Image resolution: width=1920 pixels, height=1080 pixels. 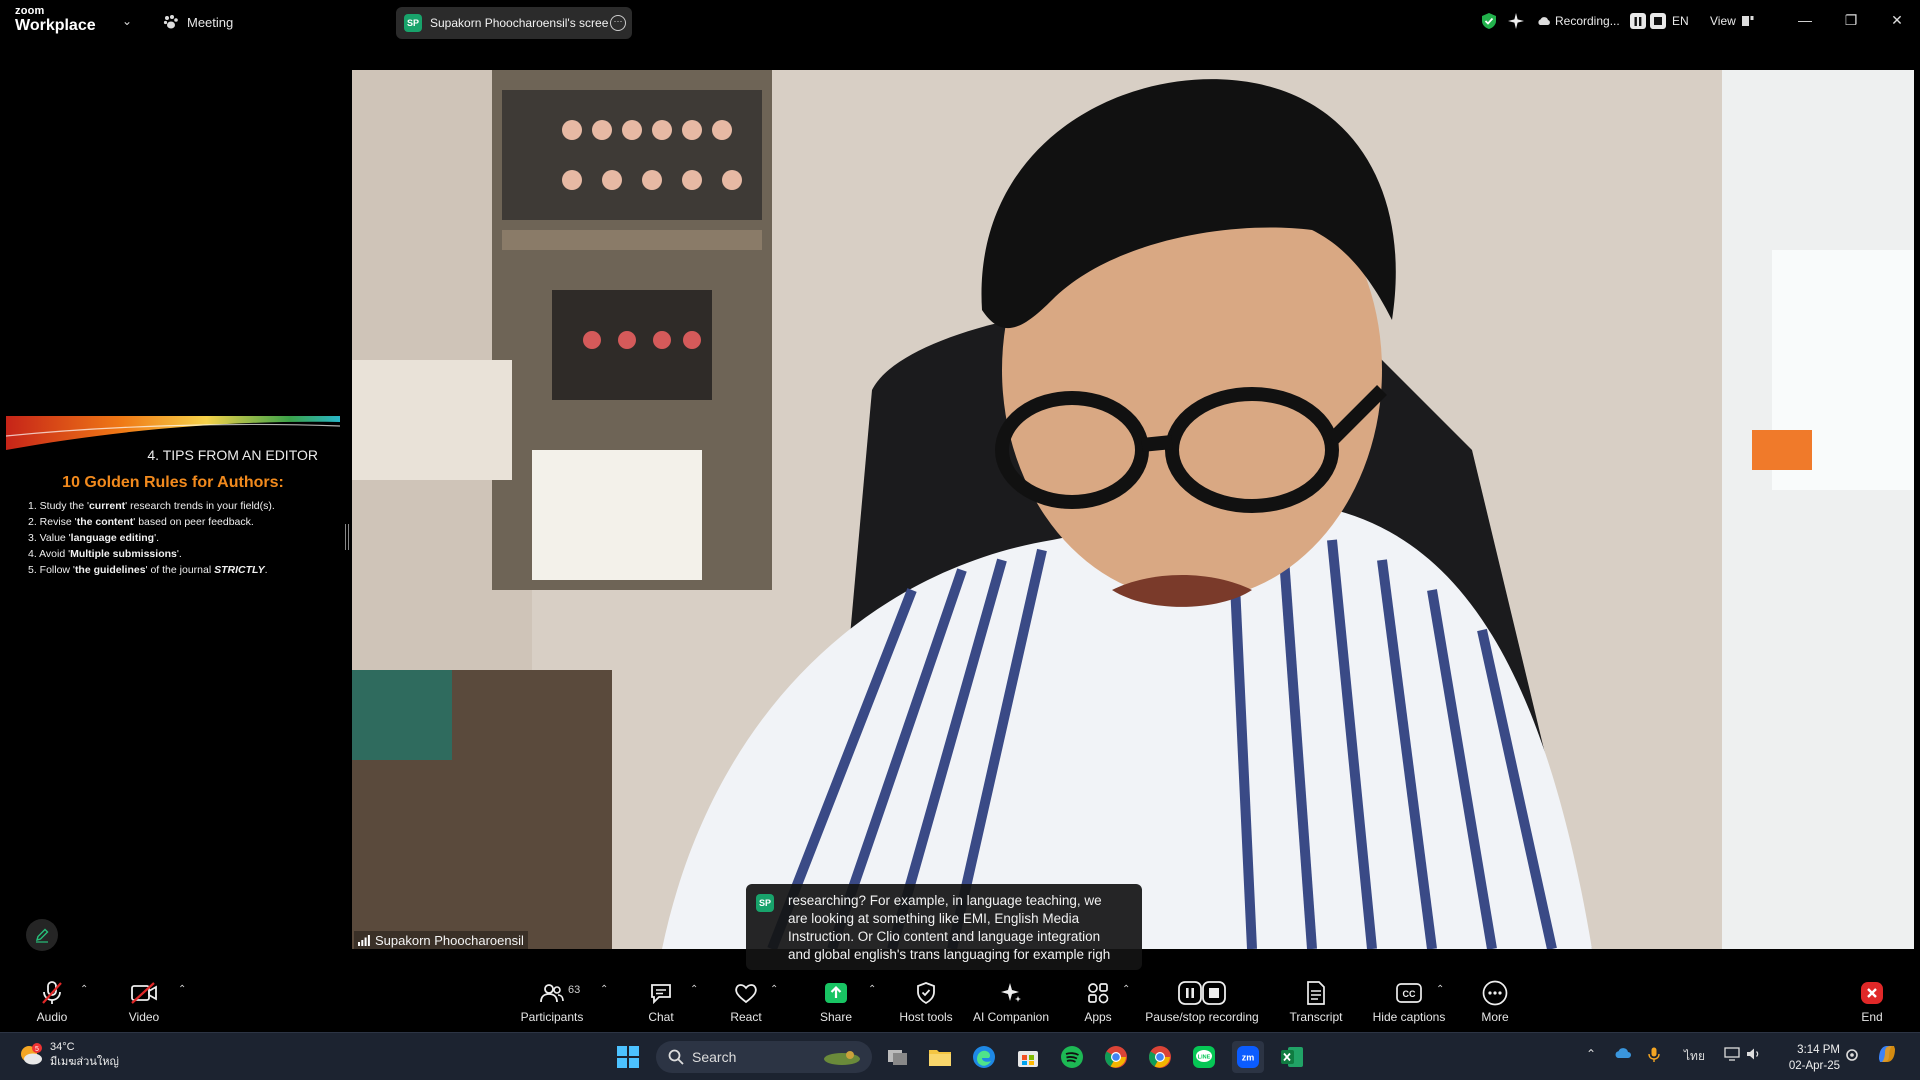 I want to click on zoom-app-icon: zm, so click(x=1248, y=1057).